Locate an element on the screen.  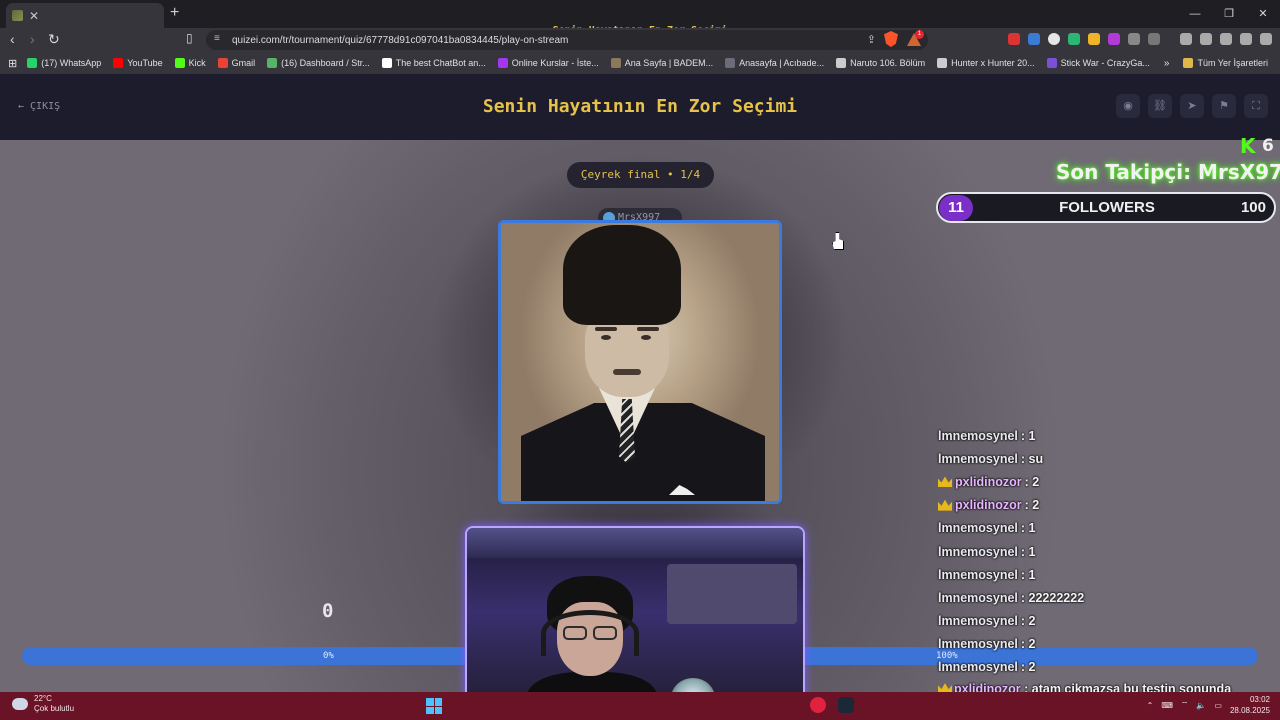
followers-current: 11 is located at coordinates (956, 207).